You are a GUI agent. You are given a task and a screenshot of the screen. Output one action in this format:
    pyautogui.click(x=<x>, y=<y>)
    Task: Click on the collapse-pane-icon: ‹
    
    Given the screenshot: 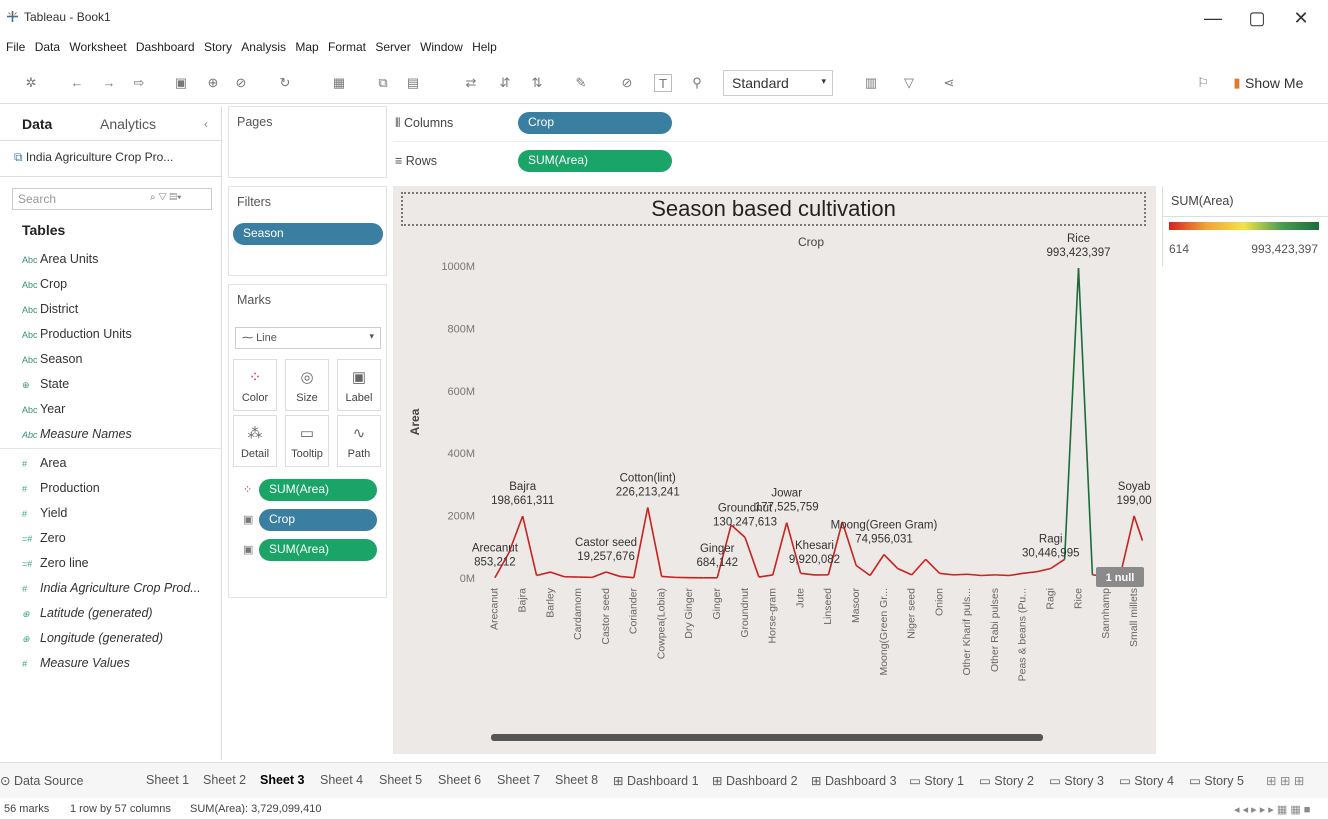 What is the action you would take?
    pyautogui.click(x=206, y=124)
    